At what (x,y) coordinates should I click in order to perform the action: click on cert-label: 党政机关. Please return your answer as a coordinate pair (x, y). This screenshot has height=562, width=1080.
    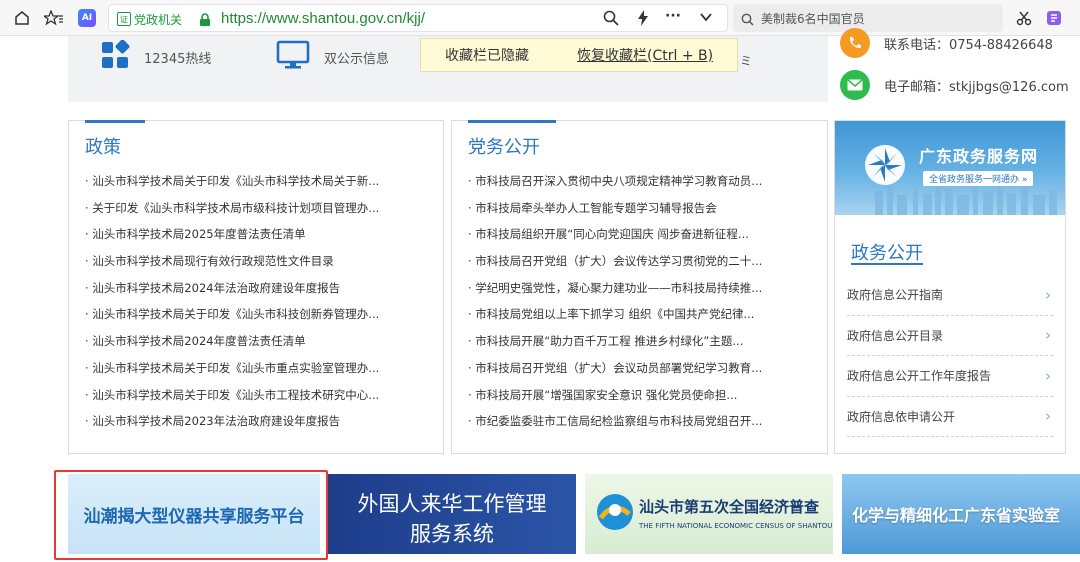
    Looking at the image, I should click on (158, 19).